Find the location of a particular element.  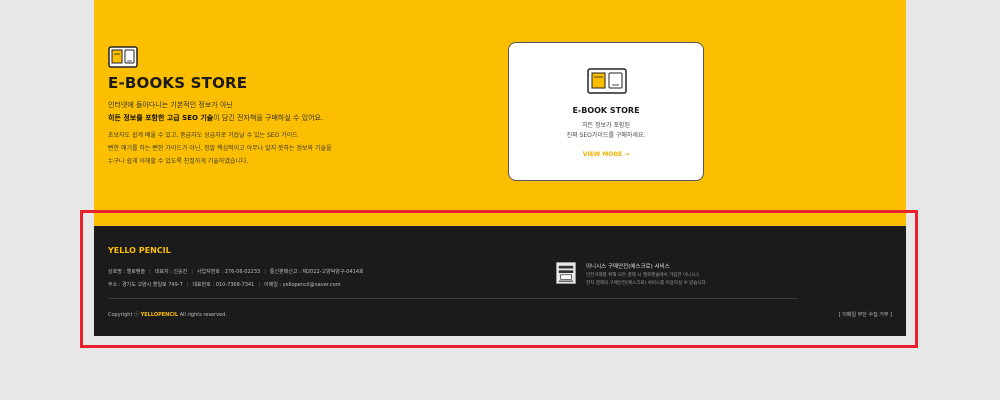

store-desc-bold: 히든 정보를 포함한 고급 SEO 기술 is located at coordinates (161, 118).